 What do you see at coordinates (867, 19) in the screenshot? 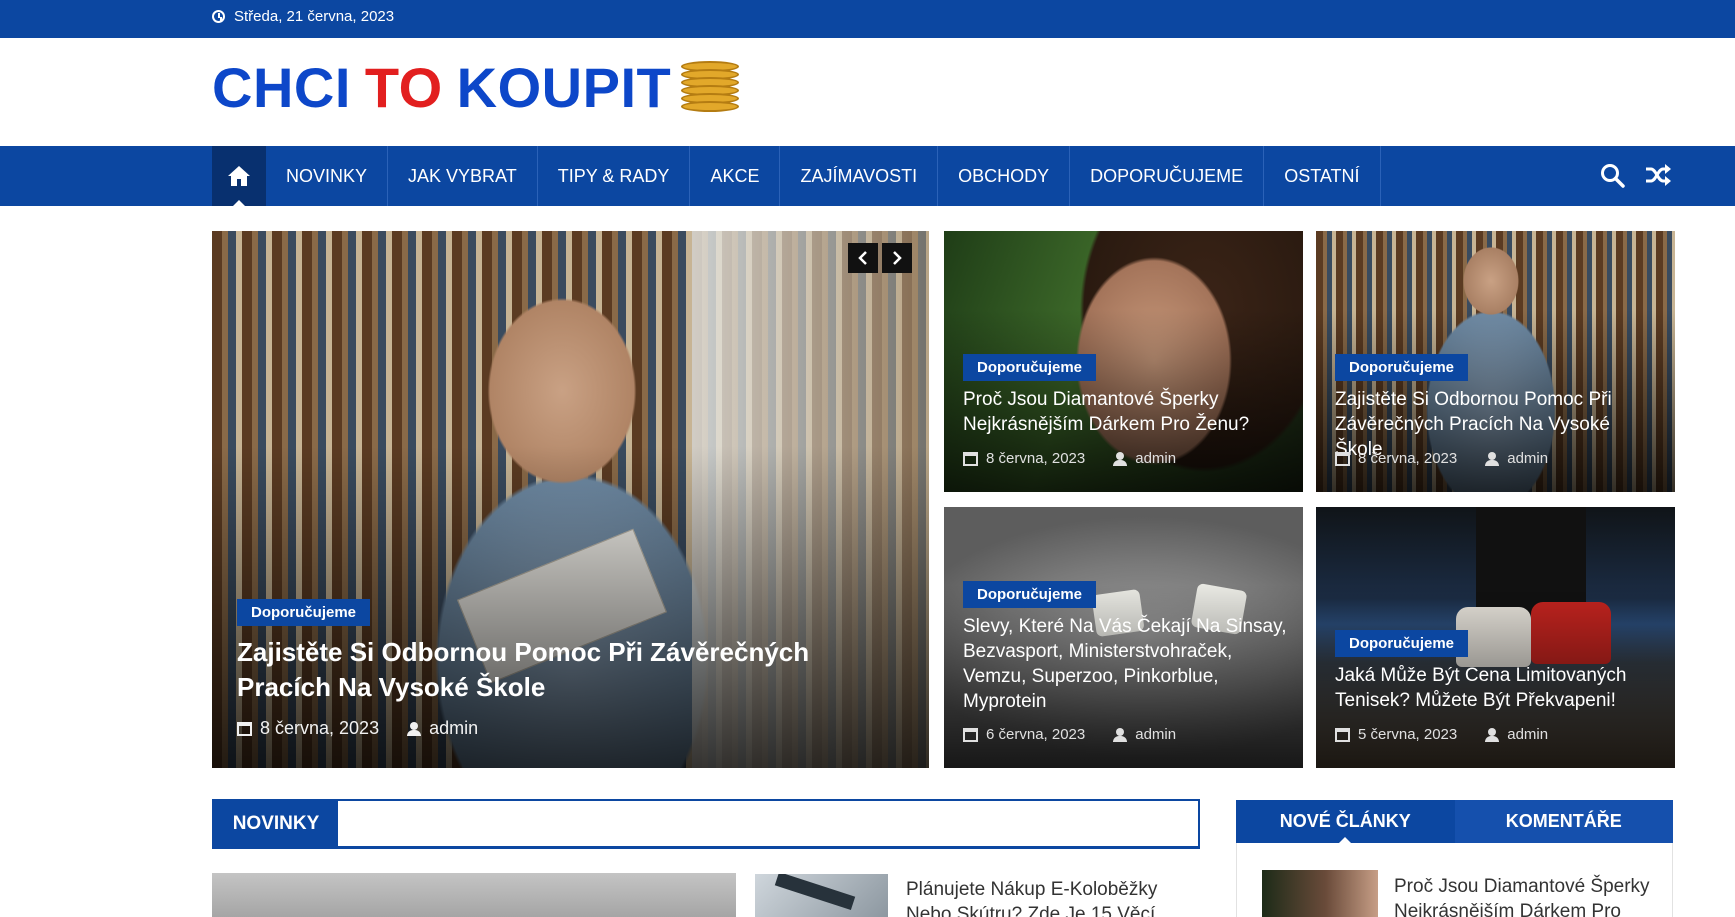
I see `top-bar: Středa, 21 června, 2023` at bounding box center [867, 19].